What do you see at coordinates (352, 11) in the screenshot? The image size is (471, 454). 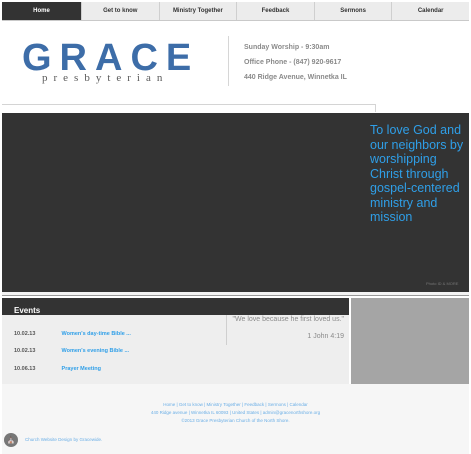 I see `nav-sermons: Sermons` at bounding box center [352, 11].